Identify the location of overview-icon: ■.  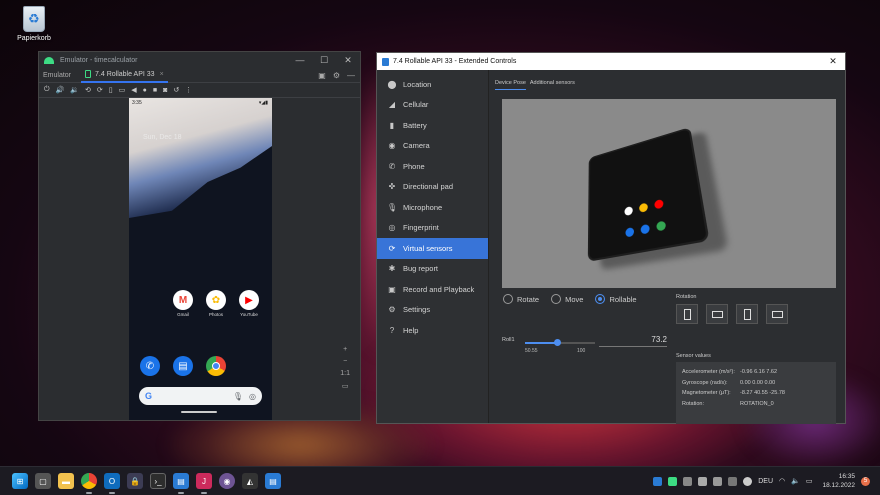
(155, 90).